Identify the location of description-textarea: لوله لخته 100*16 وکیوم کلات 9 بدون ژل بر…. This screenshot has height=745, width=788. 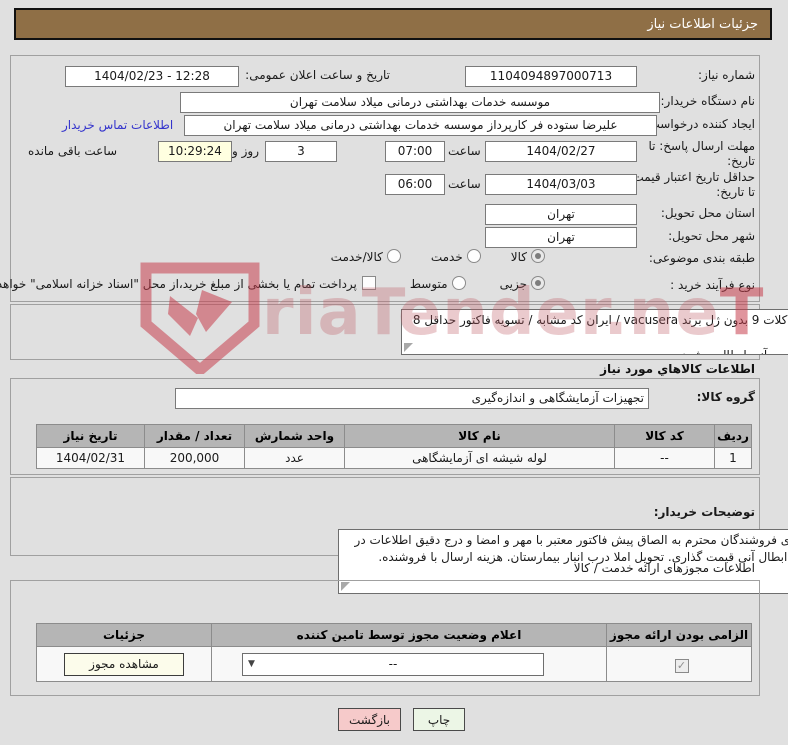
(594, 332).